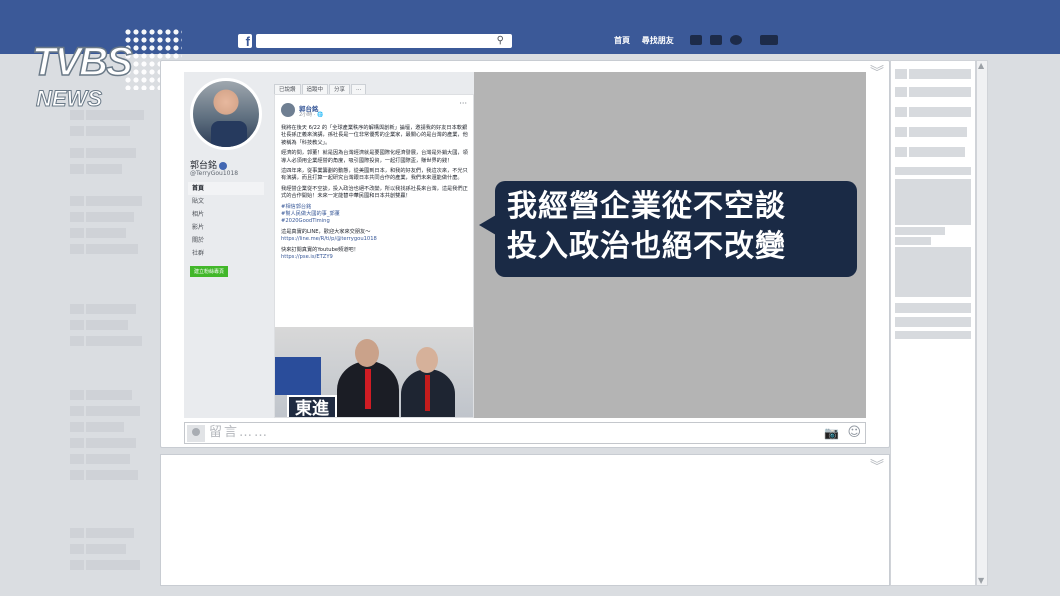  I want to click on post-author-avatar, so click(288, 110).